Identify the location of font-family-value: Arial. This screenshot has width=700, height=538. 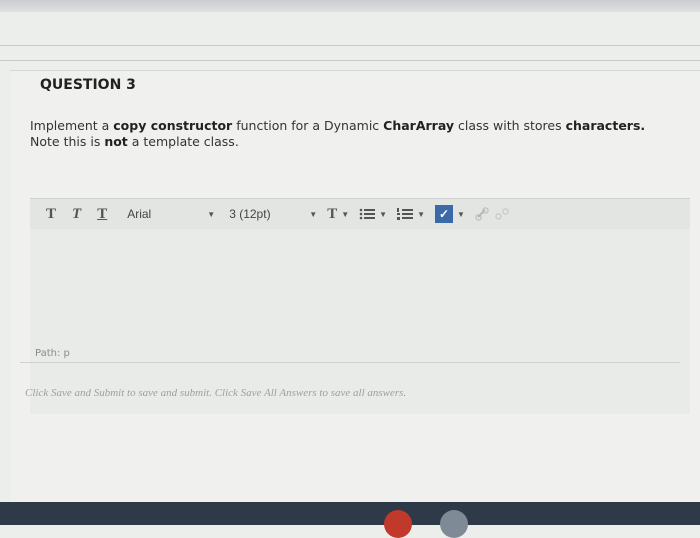
(139, 214).